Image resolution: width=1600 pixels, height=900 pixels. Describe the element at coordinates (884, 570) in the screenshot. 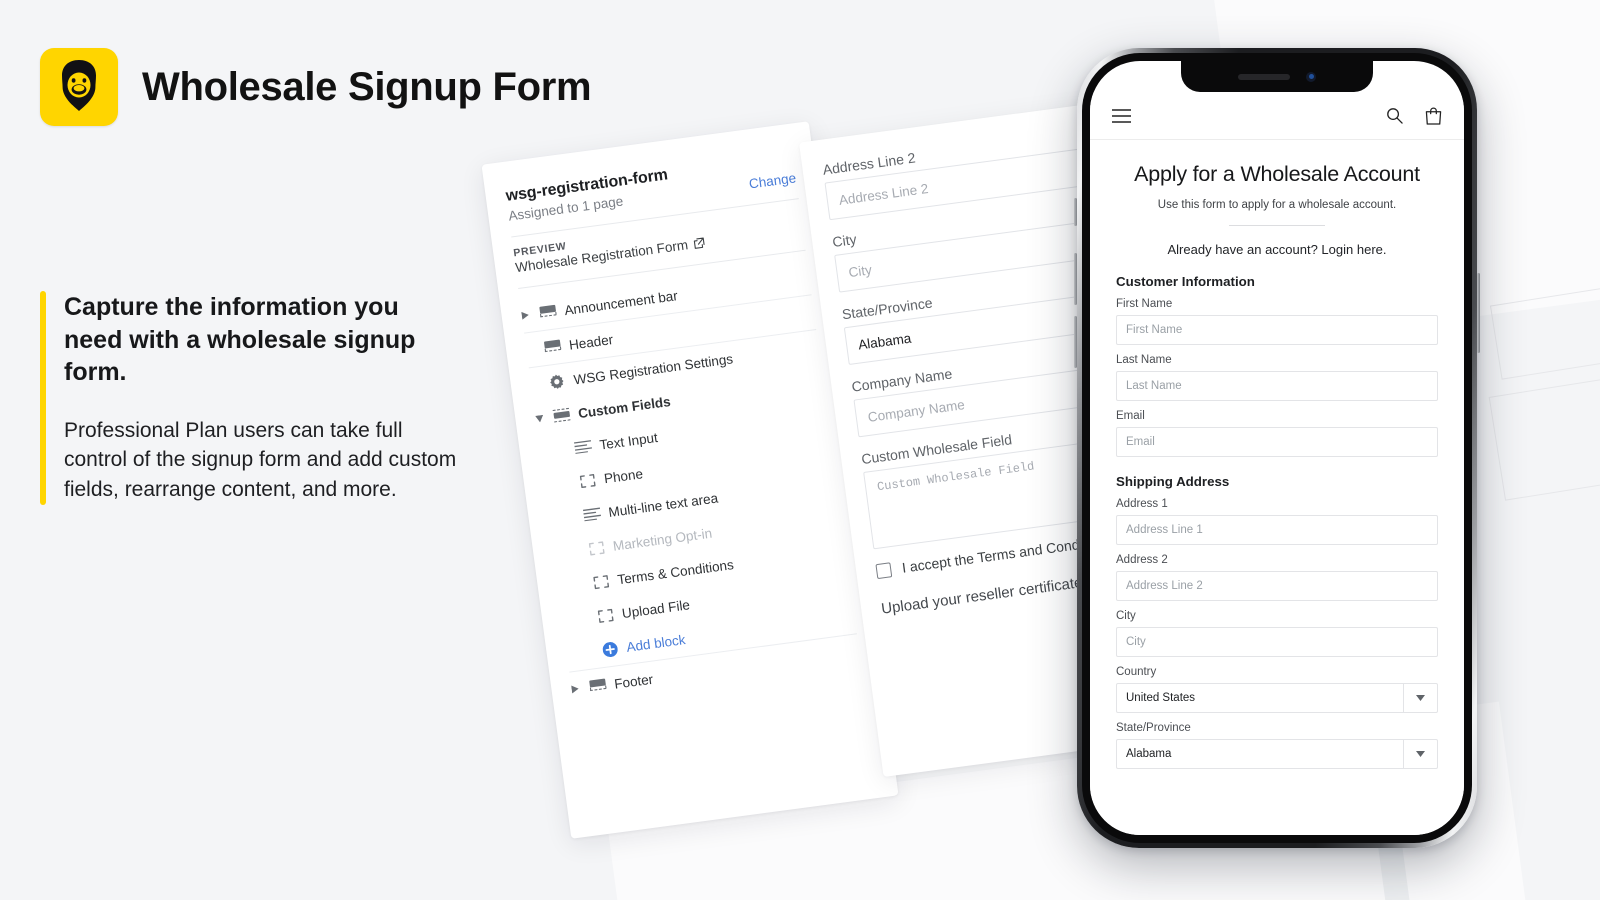

I see `checkbox-icon` at that location.